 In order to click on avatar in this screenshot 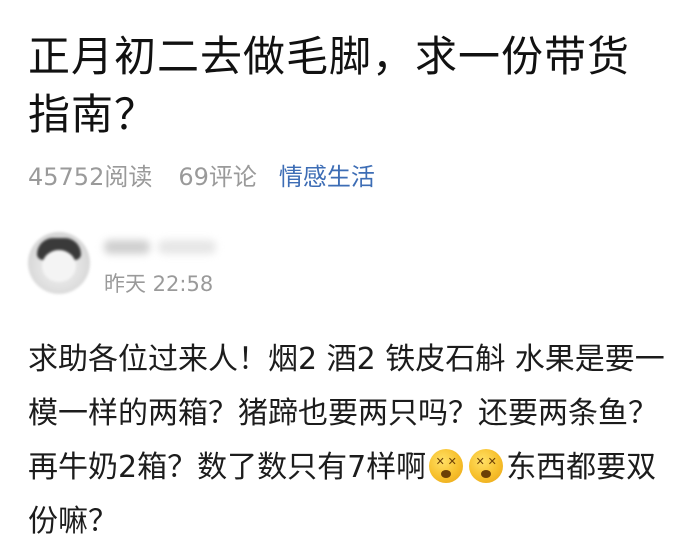, I will do `click(59, 263)`.